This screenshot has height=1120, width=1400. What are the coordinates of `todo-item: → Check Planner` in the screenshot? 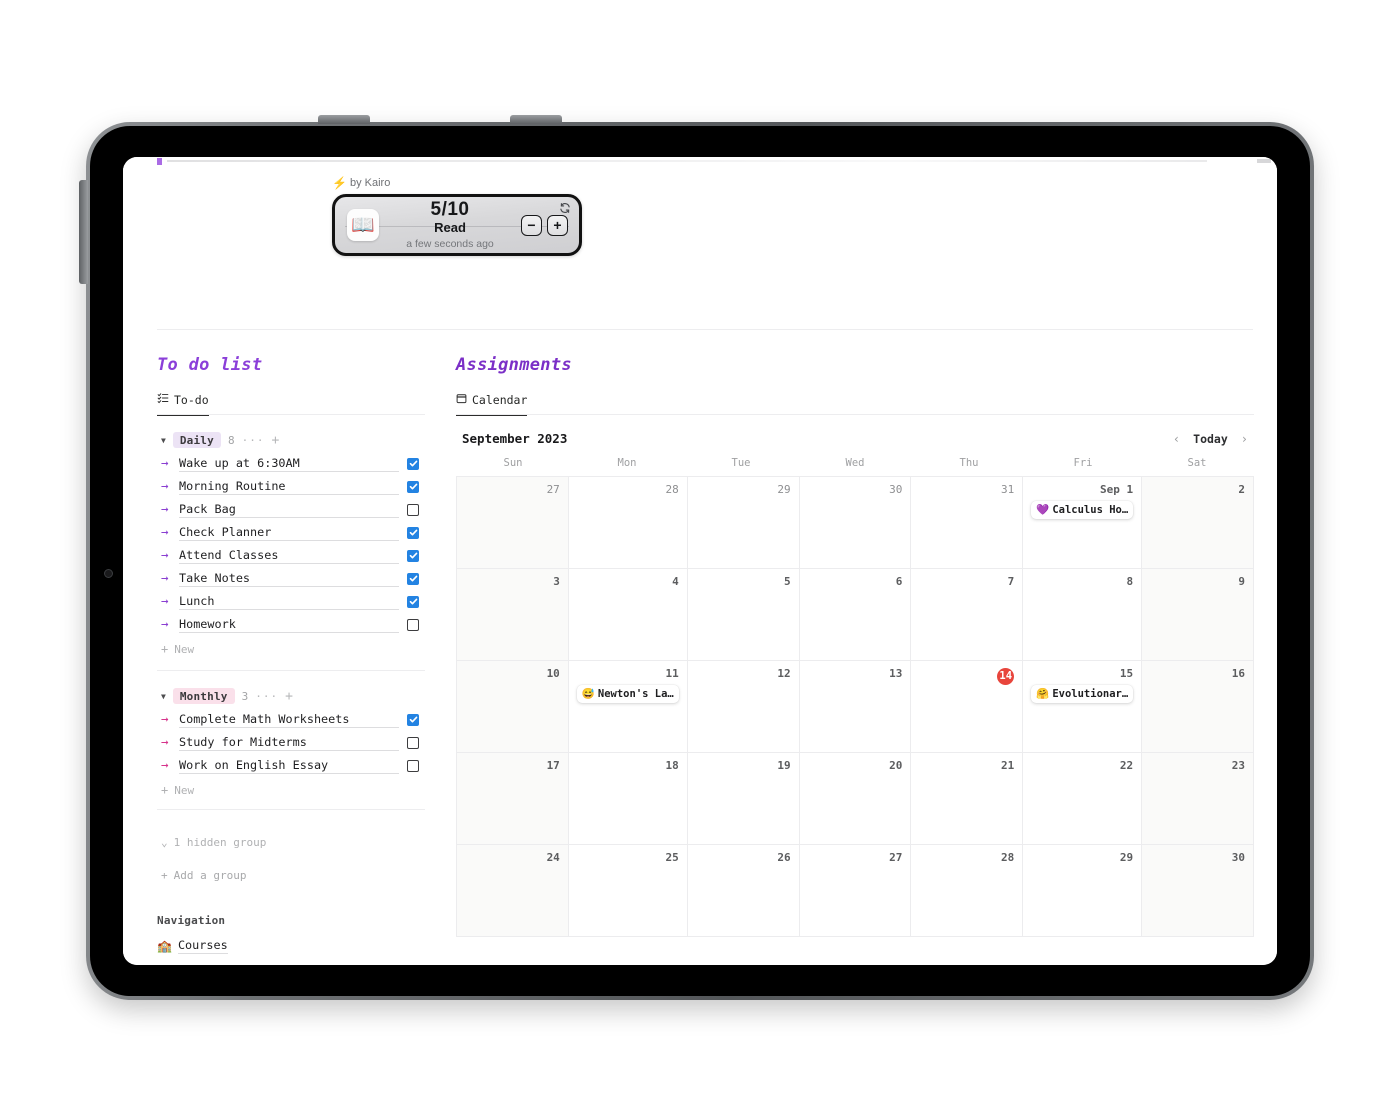 It's located at (291, 532).